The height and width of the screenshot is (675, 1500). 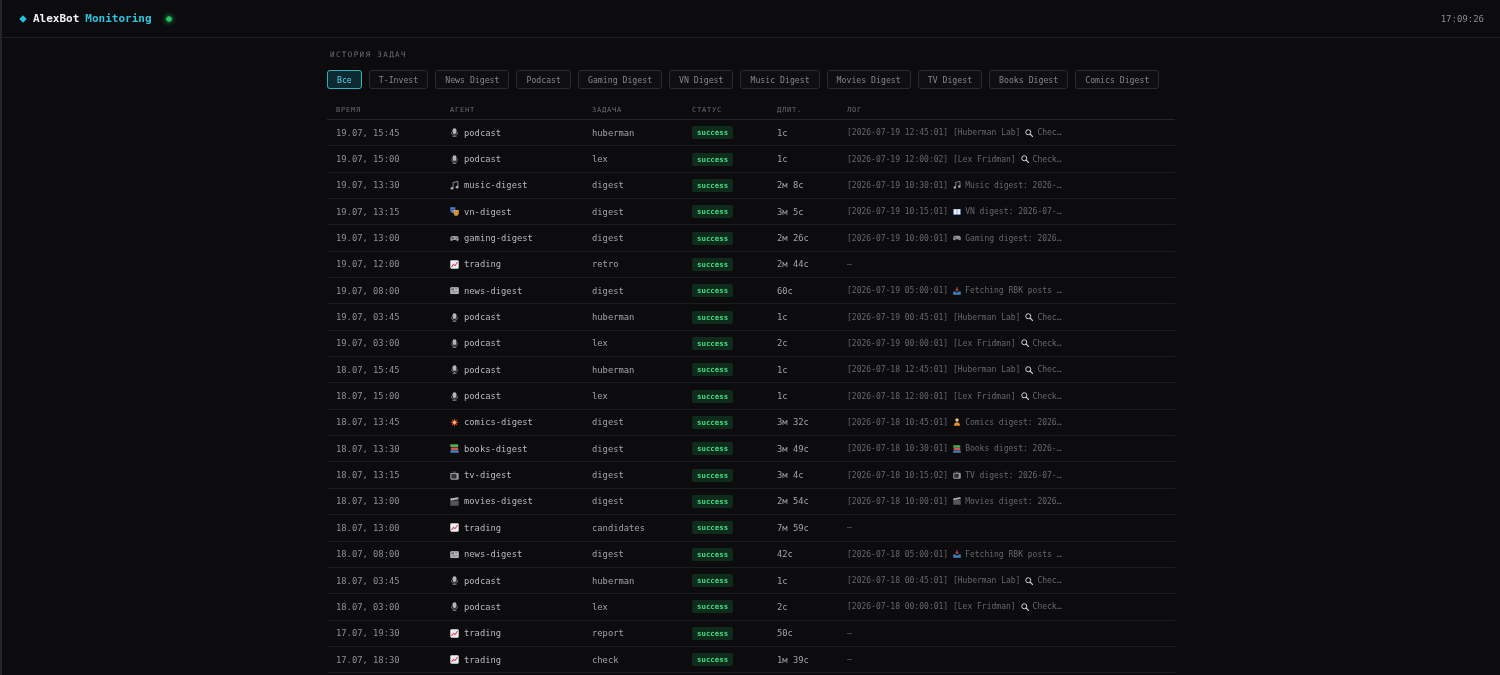 I want to click on duration-text: 2м 54с, so click(x=793, y=501).